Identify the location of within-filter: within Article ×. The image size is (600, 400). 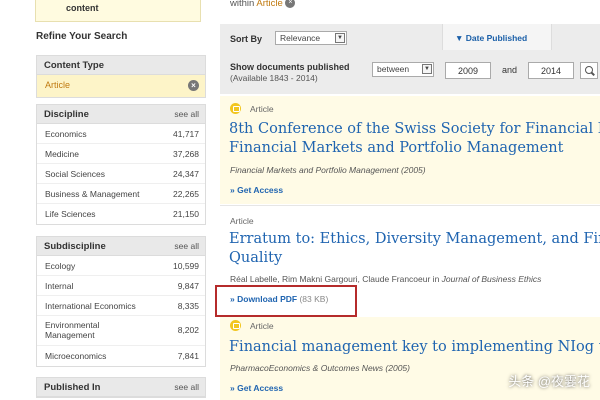
(263, 4).